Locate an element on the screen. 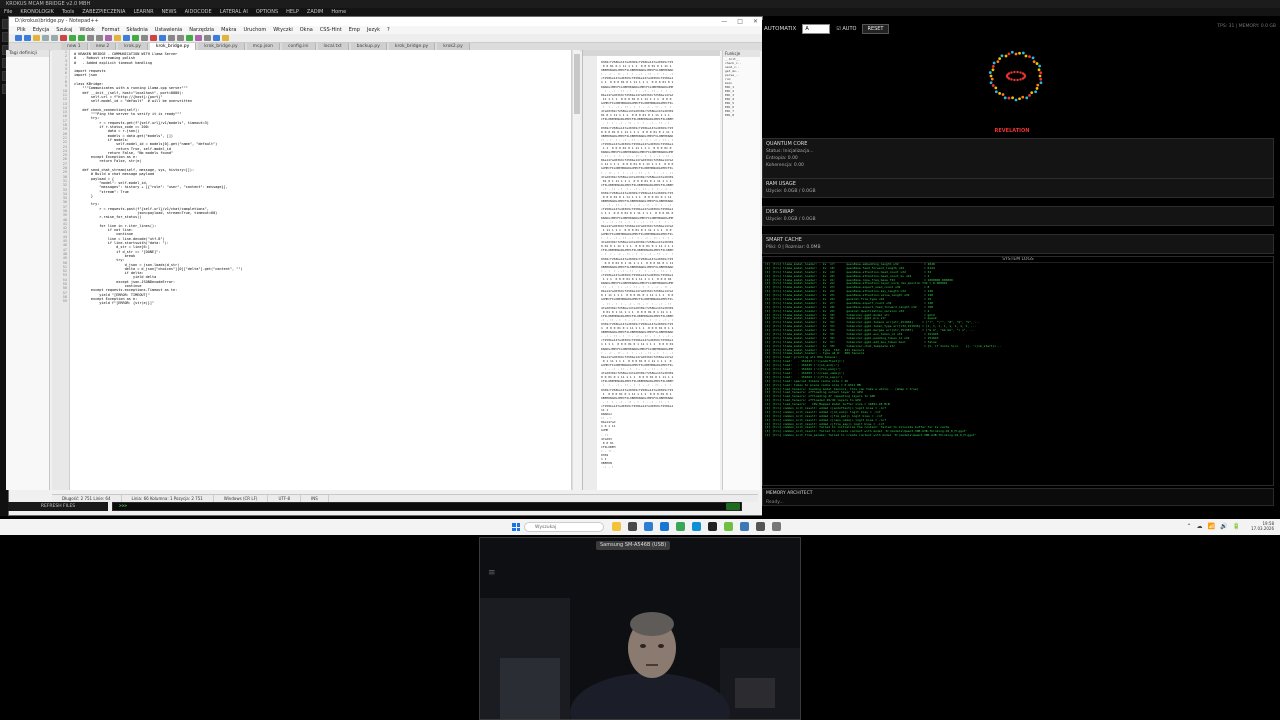  secondary-gutter is located at coordinates (590, 273).